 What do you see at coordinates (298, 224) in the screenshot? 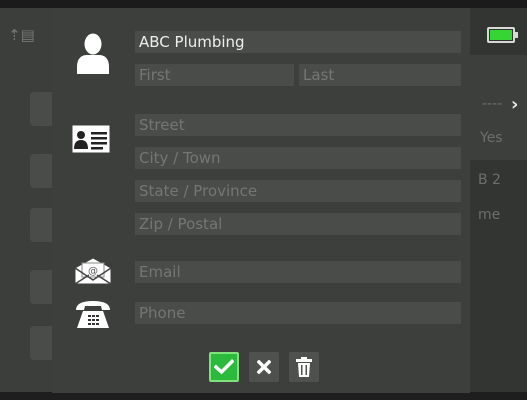
I see `zip-field` at bounding box center [298, 224].